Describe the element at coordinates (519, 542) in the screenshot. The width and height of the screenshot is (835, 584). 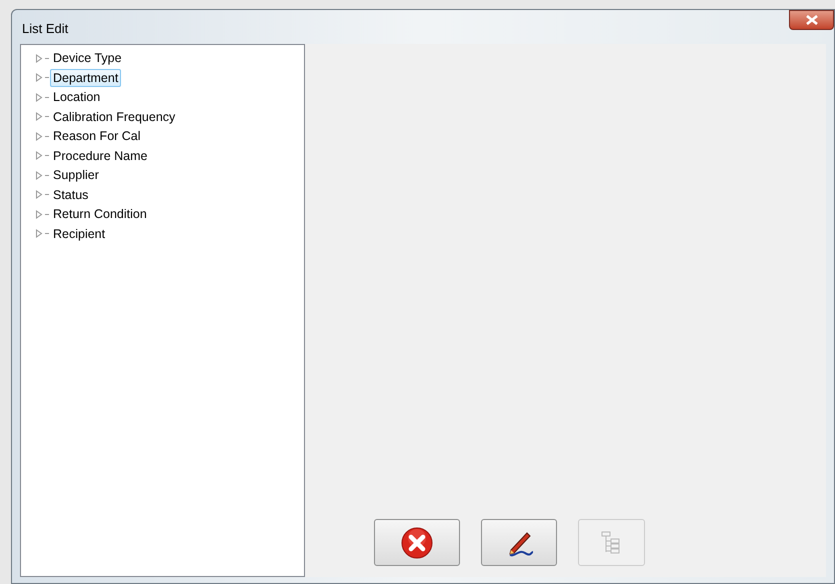
I see `edit-button` at that location.